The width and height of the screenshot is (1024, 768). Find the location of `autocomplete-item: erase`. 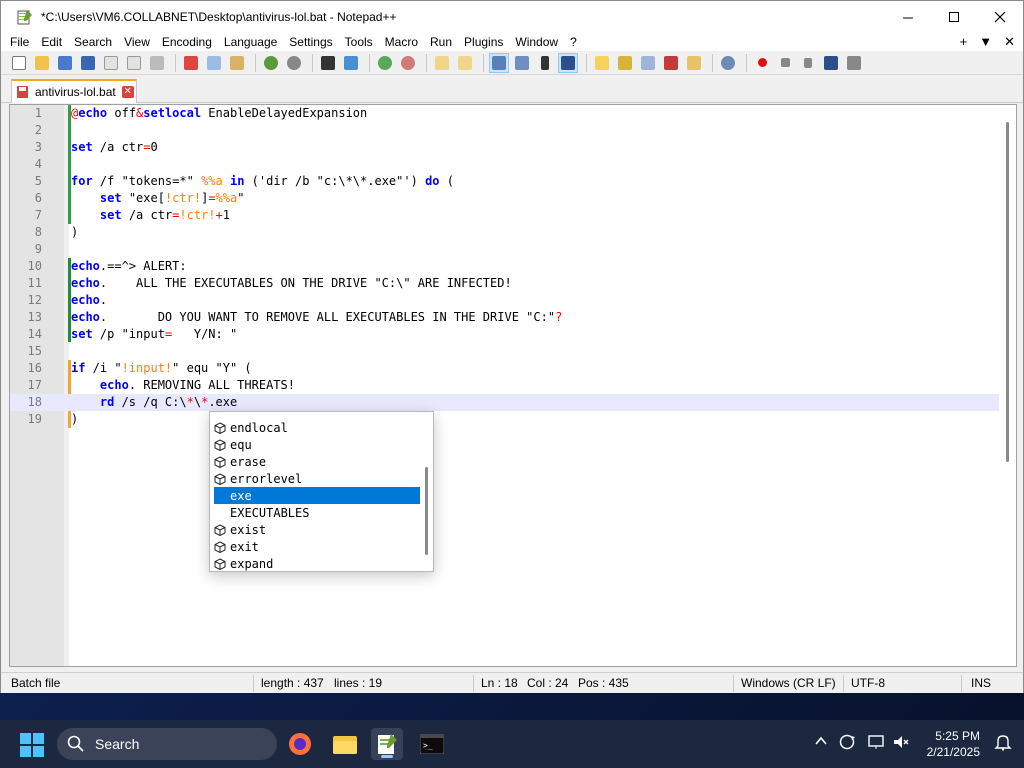

autocomplete-item: erase is located at coordinates (317, 461).